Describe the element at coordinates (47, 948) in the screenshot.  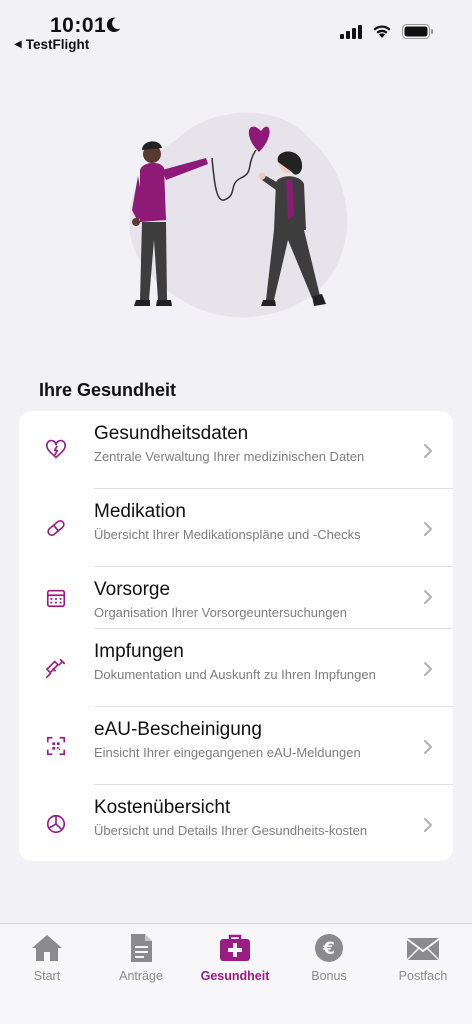
I see `home-icon` at that location.